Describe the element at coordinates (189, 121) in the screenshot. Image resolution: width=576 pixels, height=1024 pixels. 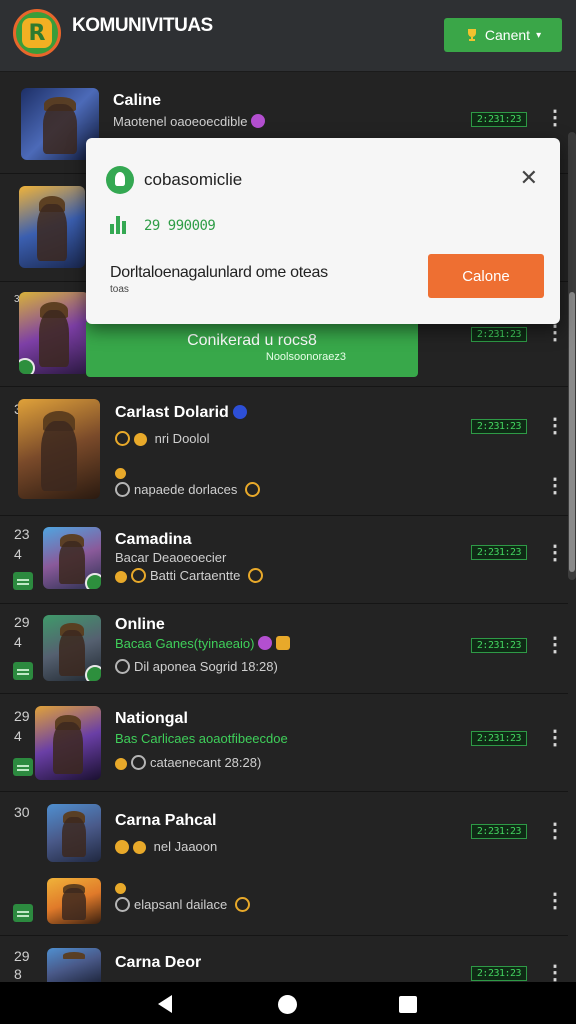
I see `item-subtitle: Maotenel oaoeoecdible` at that location.